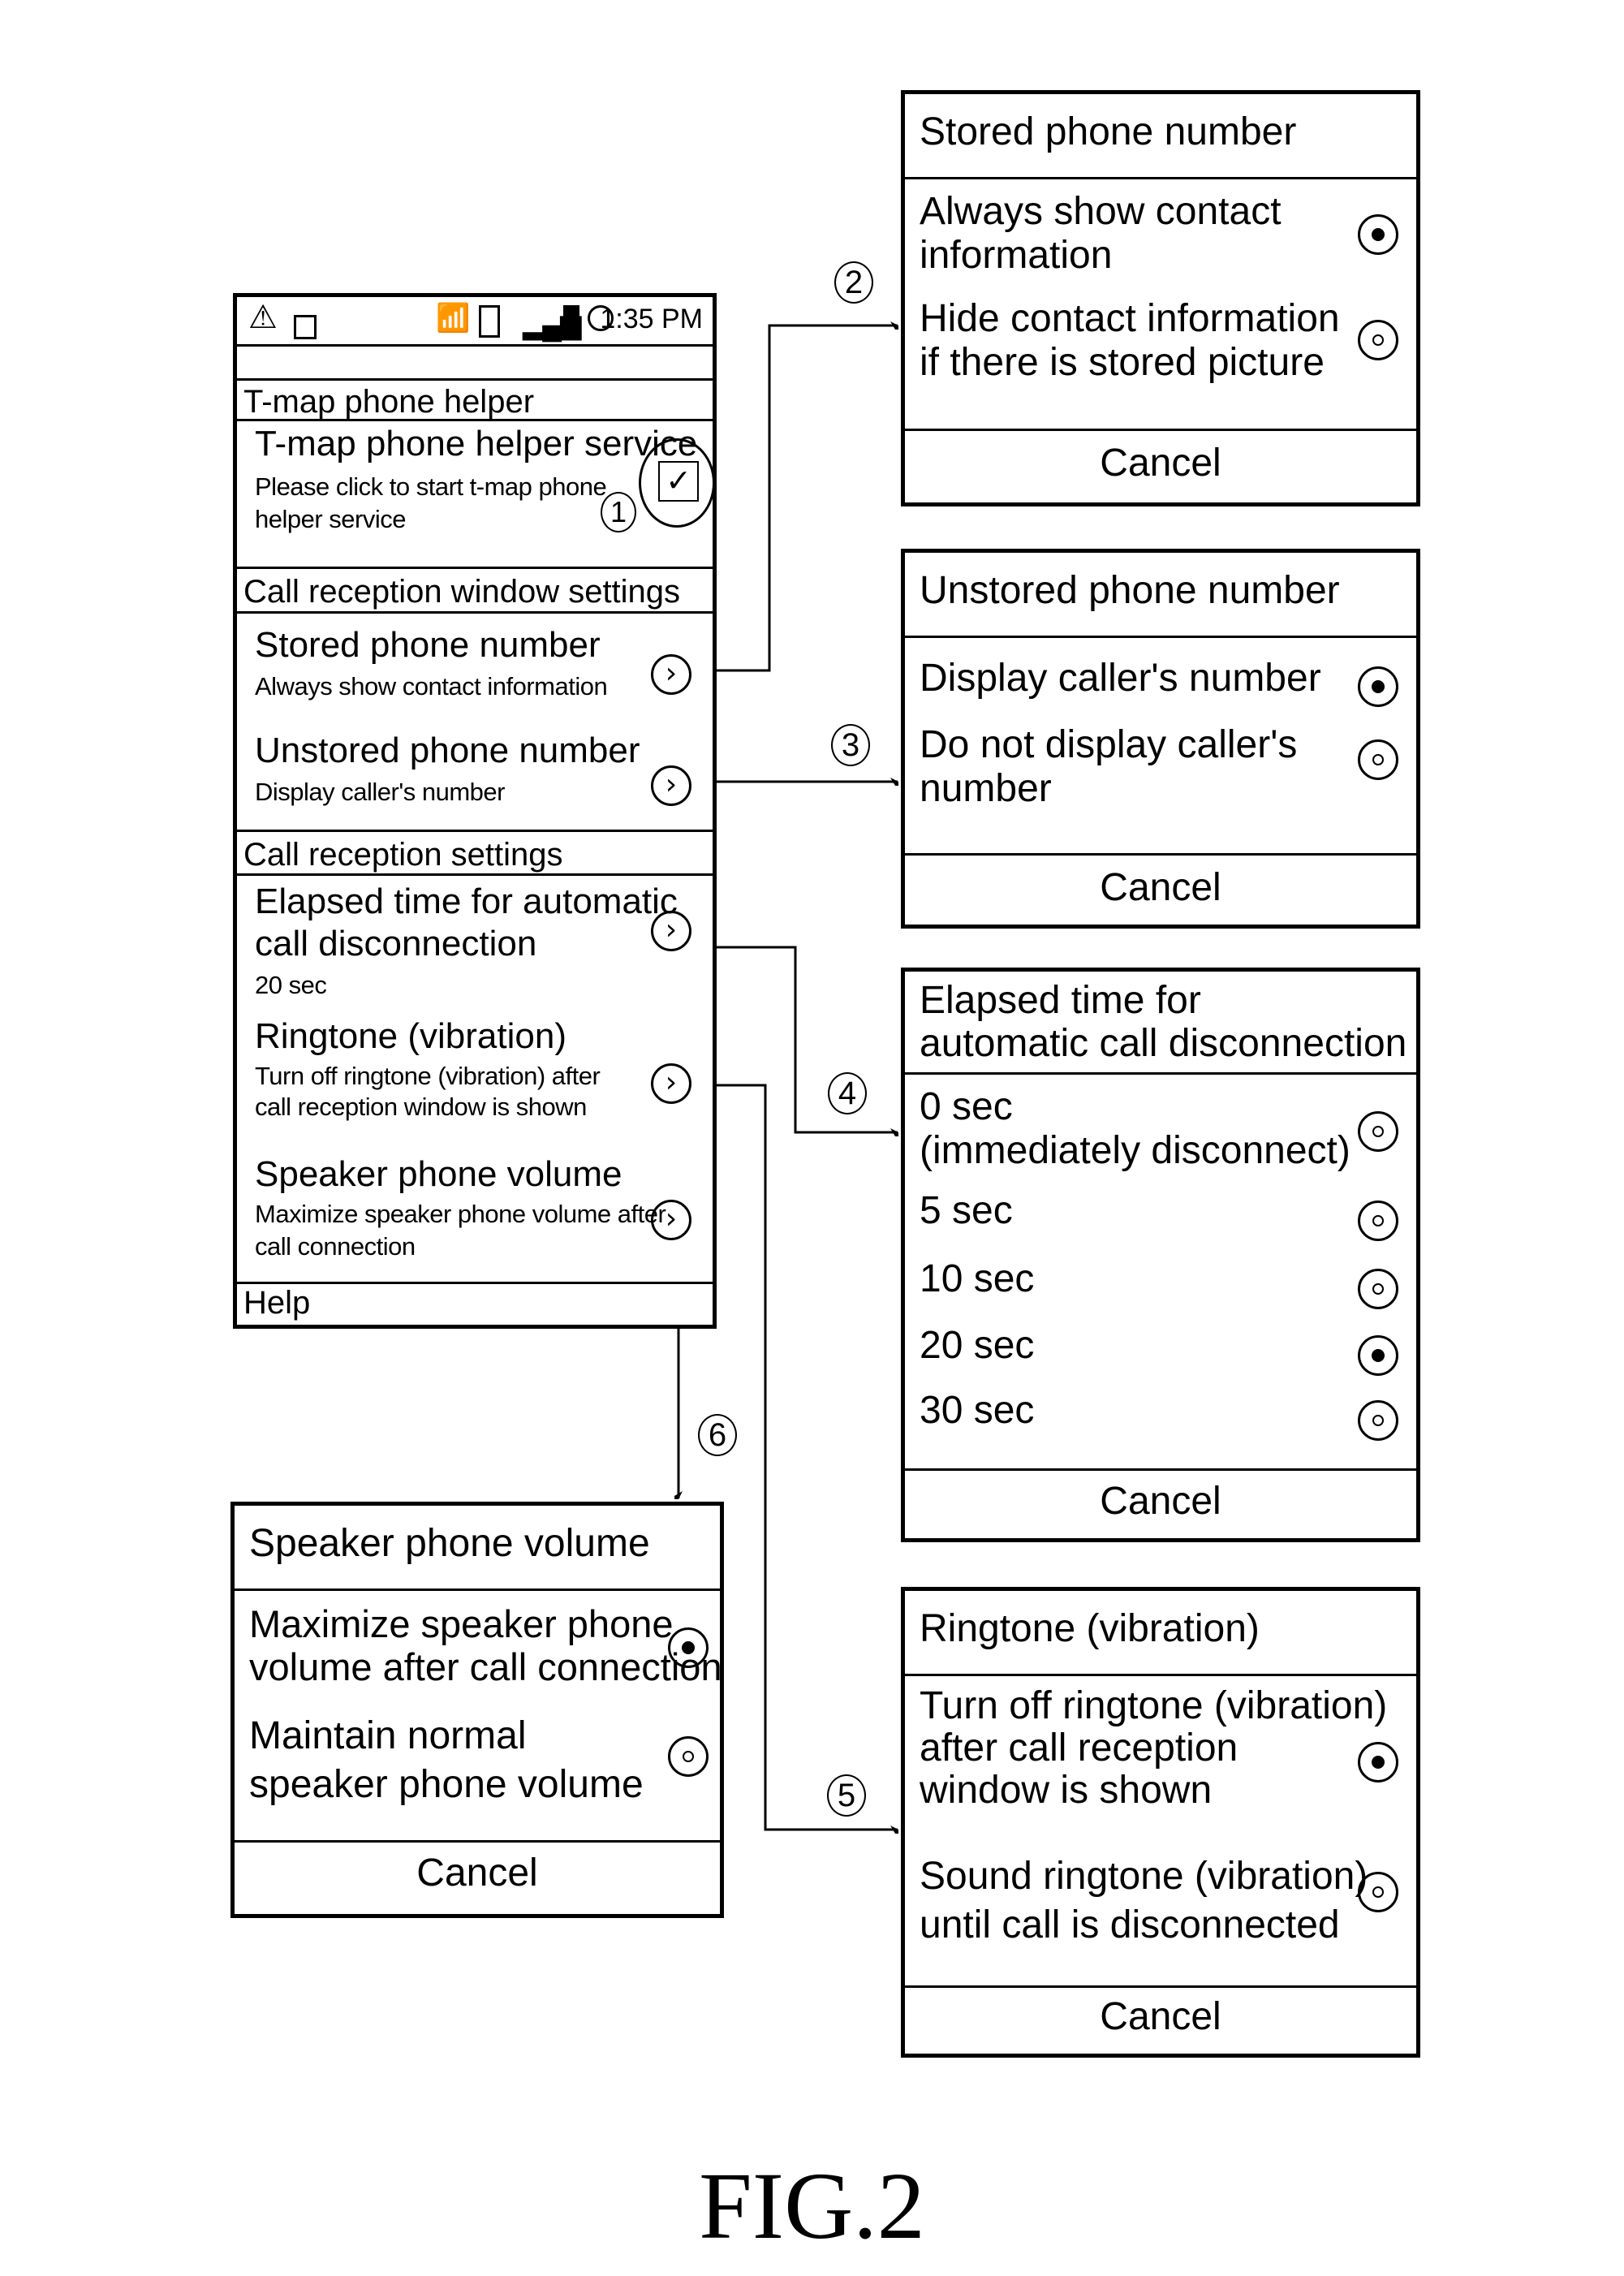 The height and width of the screenshot is (2276, 1624). I want to click on dialog-title: Ringtone (vibration), so click(1090, 1629).